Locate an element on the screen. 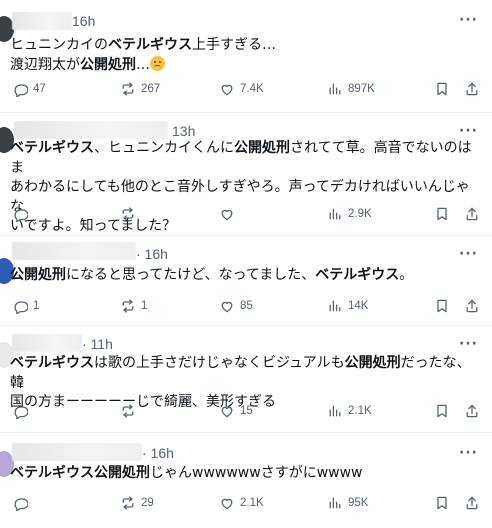 The height and width of the screenshot is (528, 492). post-time: · 11h is located at coordinates (97, 344).